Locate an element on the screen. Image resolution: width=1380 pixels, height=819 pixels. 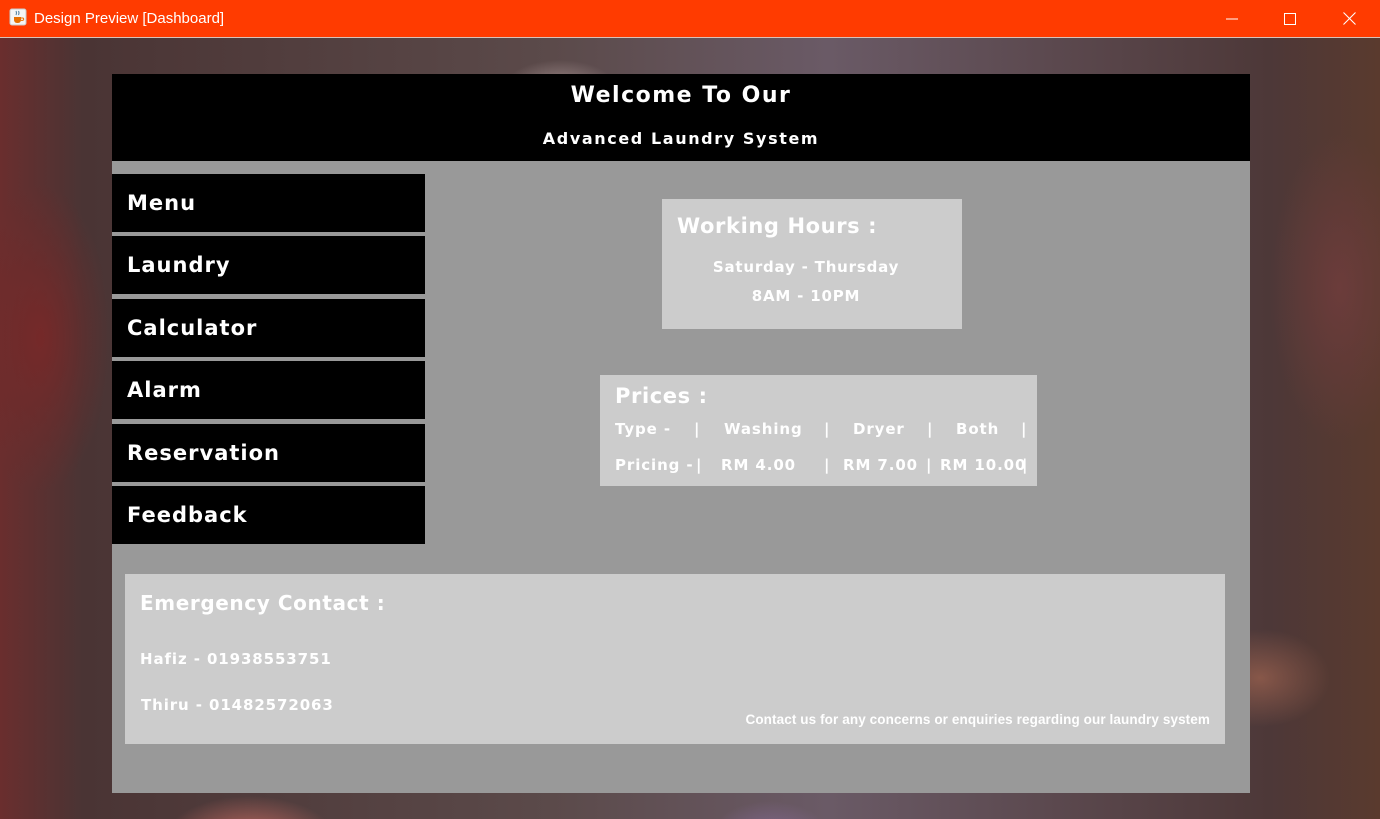
welcome-header: Welcome To Our Advanced Laundry System is located at coordinates (681, 117).